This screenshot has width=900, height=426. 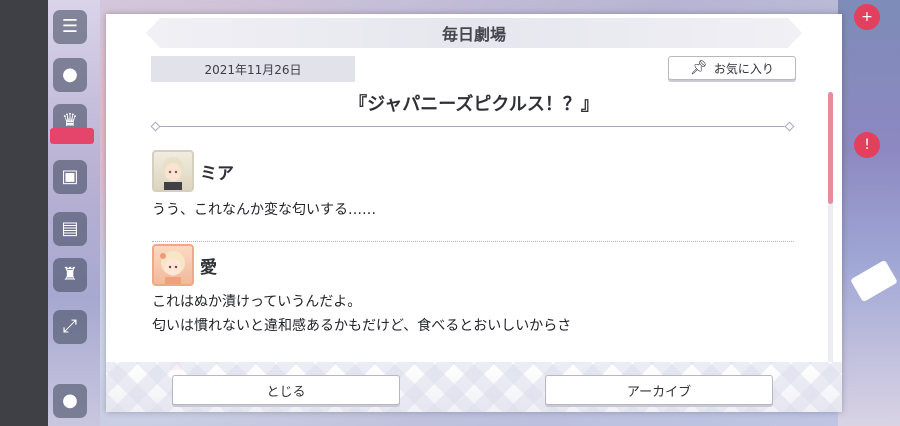 What do you see at coordinates (362, 326) in the screenshot?
I see `dialogue-line: 匂いは慣れないと違和感あるかもだけど、食べるとおいしいからさ` at bounding box center [362, 326].